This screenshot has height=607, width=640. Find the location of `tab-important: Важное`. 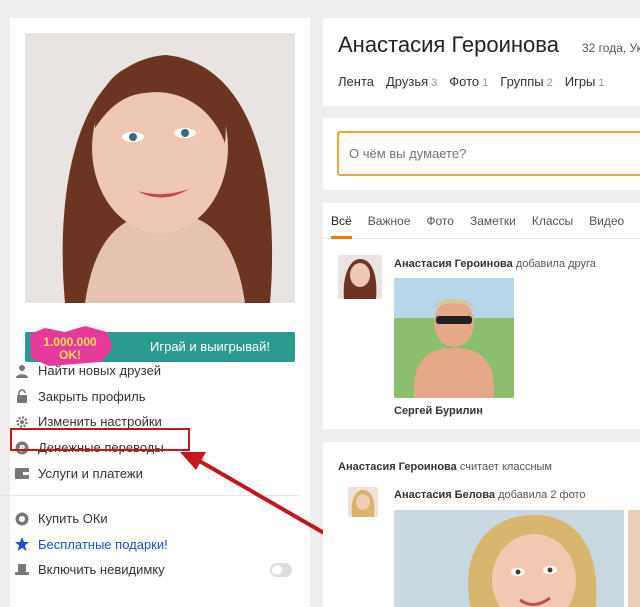

tab-important: Важное is located at coordinates (389, 220).